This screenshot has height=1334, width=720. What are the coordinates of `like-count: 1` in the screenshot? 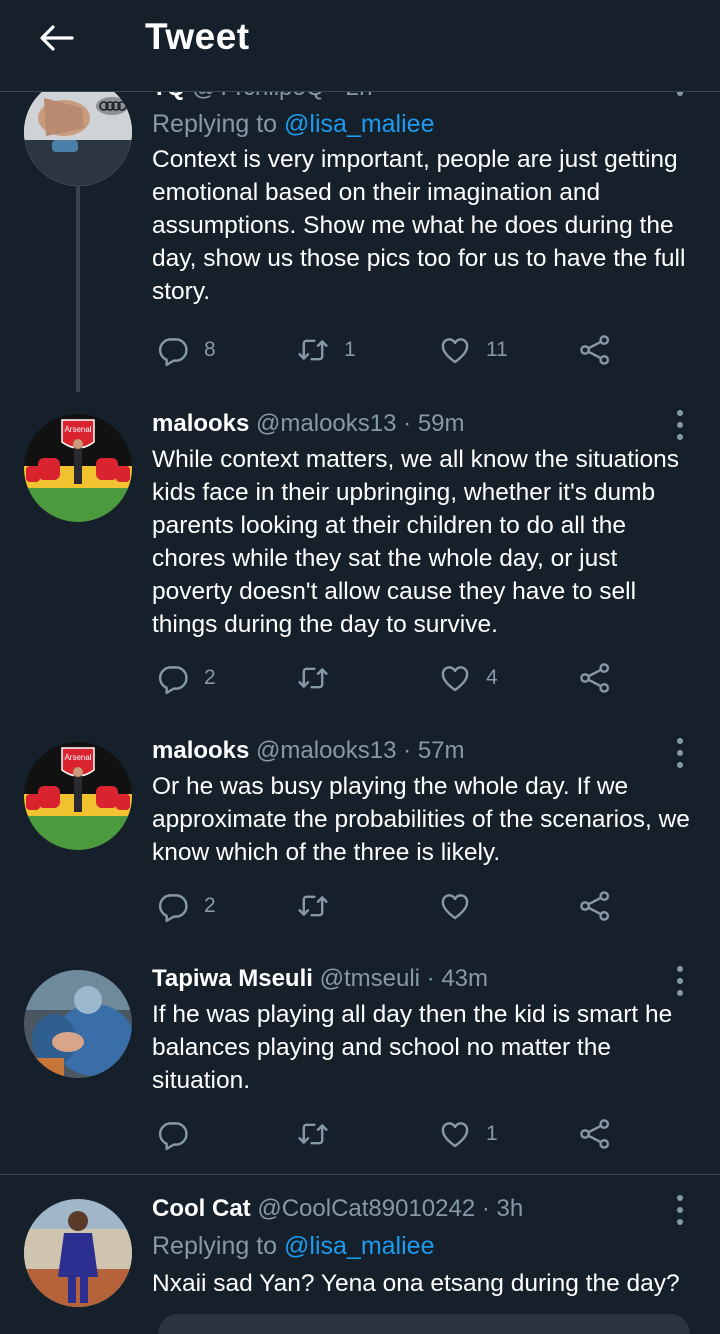 It's located at (492, 1133).